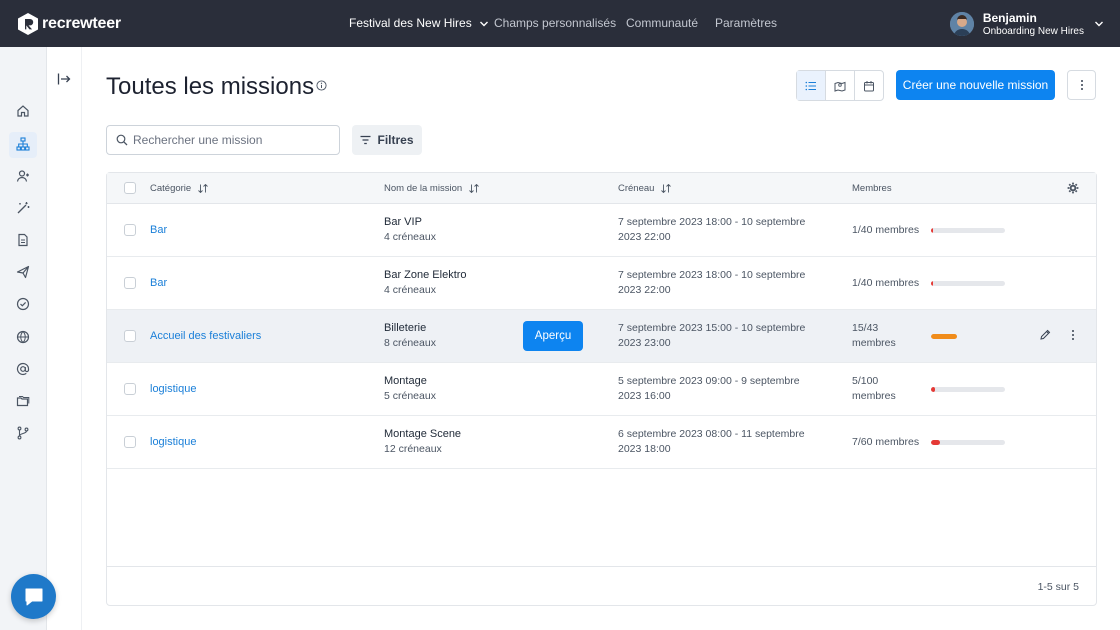 The height and width of the screenshot is (630, 1120). I want to click on map-view-icon, so click(840, 86).